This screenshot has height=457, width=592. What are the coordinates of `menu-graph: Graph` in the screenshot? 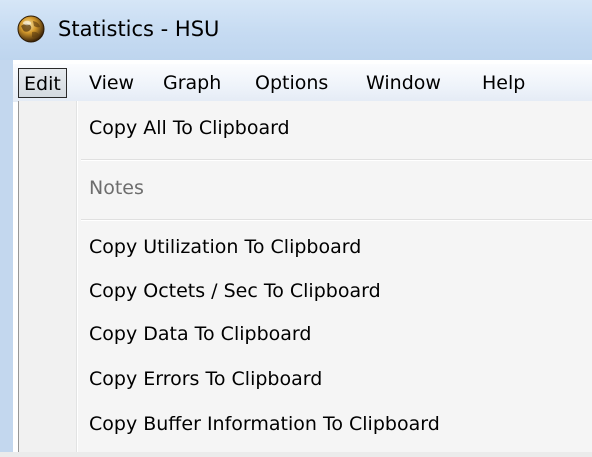 It's located at (192, 83).